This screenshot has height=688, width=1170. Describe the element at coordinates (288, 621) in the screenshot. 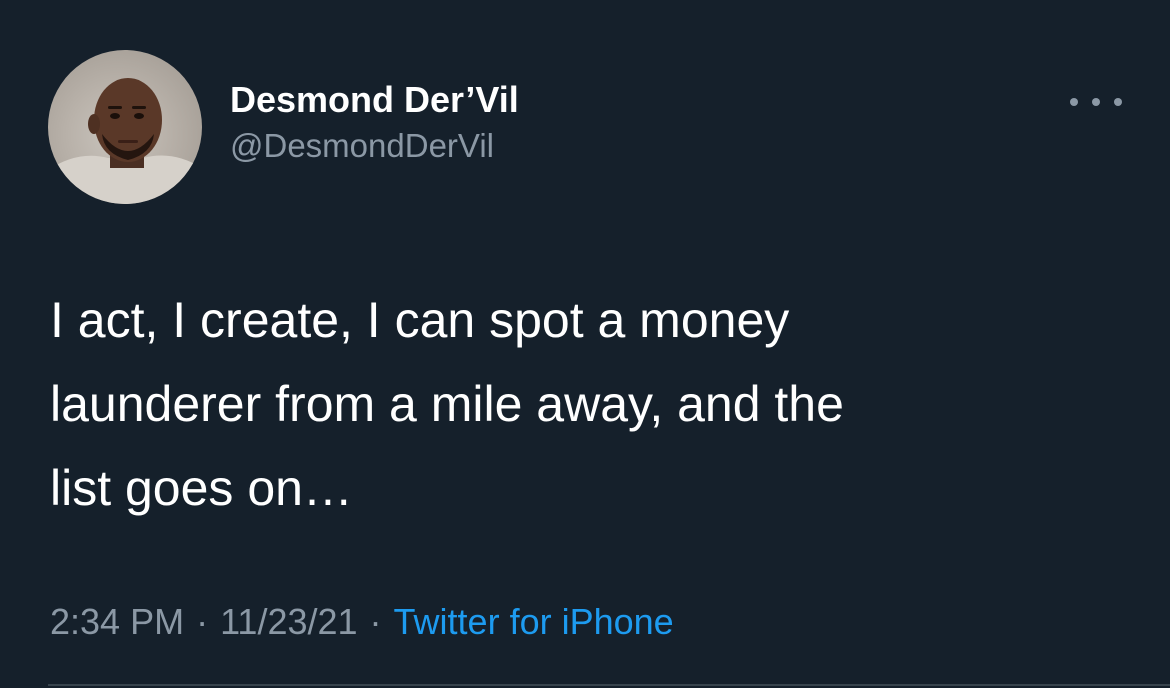

I see `tweet-date: 11/23/21` at that location.